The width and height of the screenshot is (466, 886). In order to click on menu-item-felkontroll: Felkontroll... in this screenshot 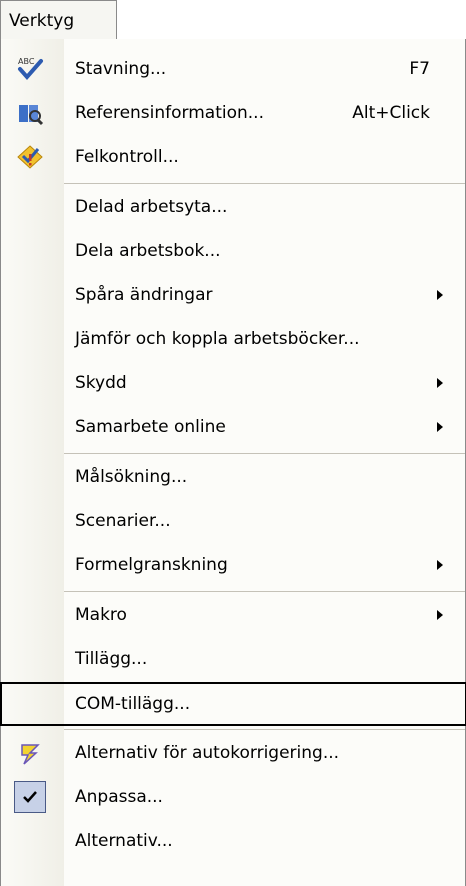, I will do `click(233, 157)`.